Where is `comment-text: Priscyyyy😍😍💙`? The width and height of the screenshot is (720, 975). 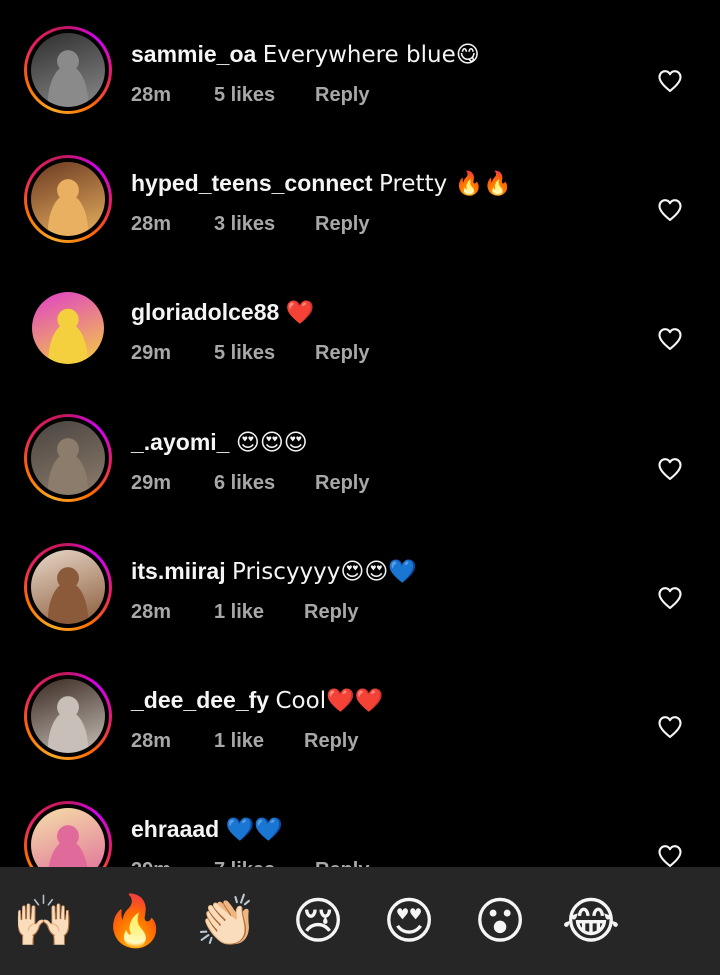
comment-text: Priscyyyy😍😍💙 is located at coordinates (324, 572).